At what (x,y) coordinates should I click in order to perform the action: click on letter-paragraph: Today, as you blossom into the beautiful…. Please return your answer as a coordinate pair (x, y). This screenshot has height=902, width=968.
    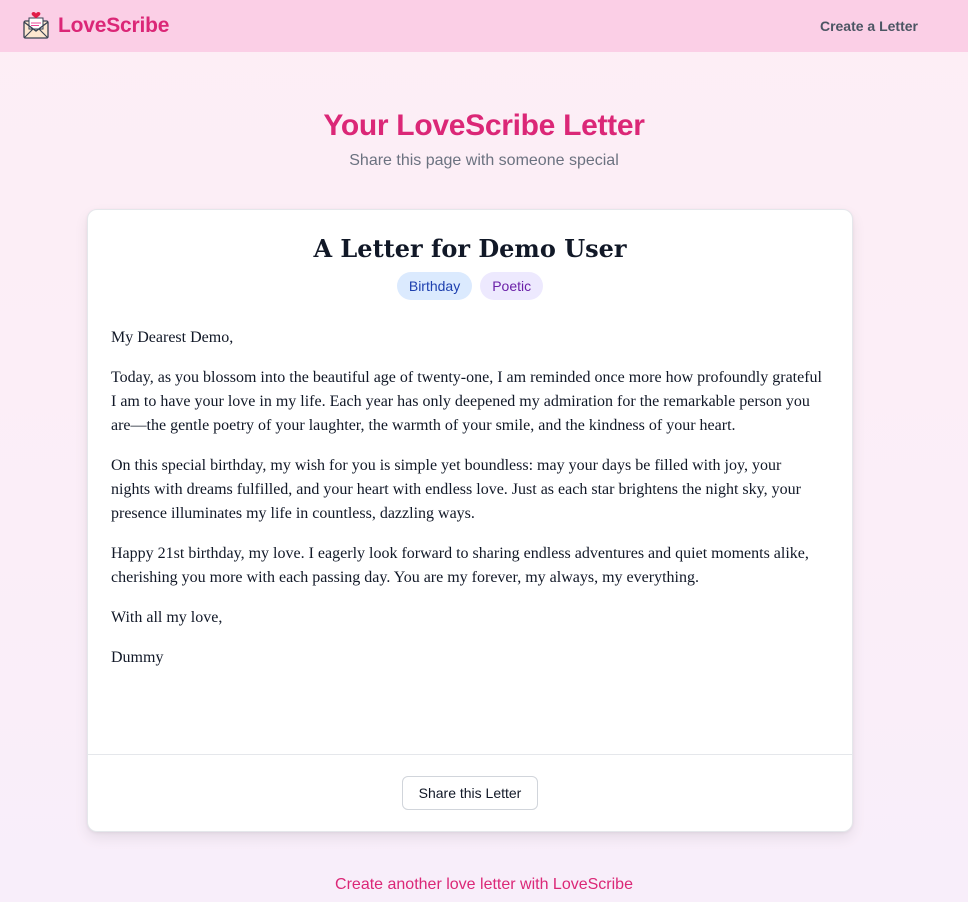
    Looking at the image, I should click on (466, 401).